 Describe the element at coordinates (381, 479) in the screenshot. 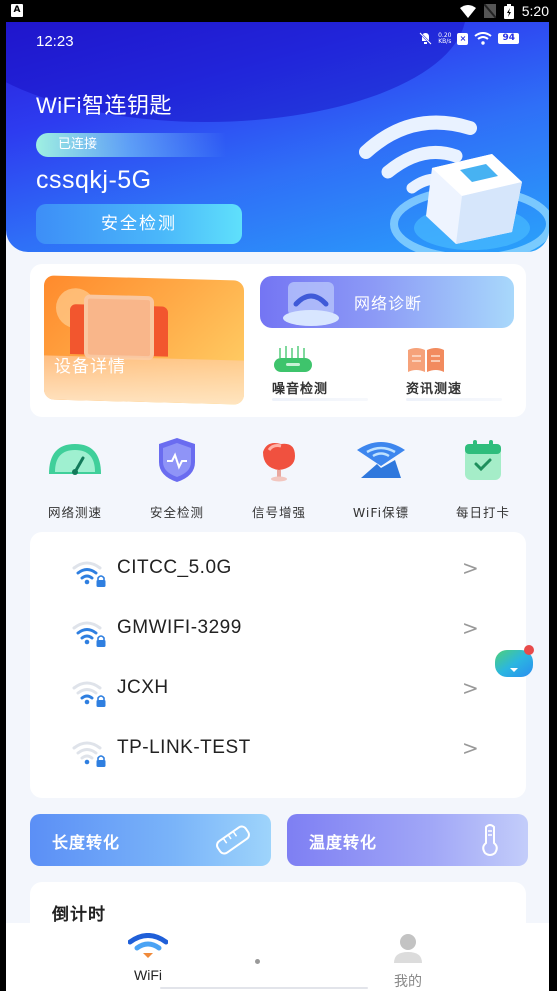

I see `quick-wifi-guard: WiFi保镖` at that location.